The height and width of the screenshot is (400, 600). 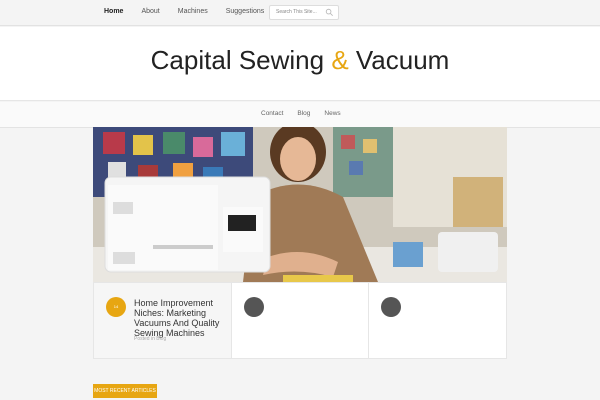 I want to click on section-label: MOST RECENT ARTICLES, so click(x=125, y=391).